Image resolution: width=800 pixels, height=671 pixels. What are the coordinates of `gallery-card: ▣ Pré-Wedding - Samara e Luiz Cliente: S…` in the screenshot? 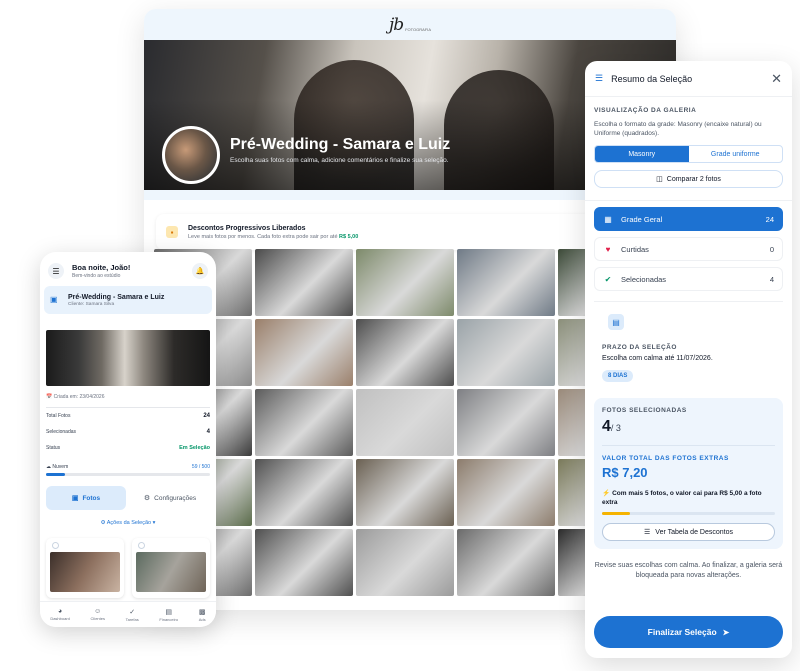 It's located at (128, 300).